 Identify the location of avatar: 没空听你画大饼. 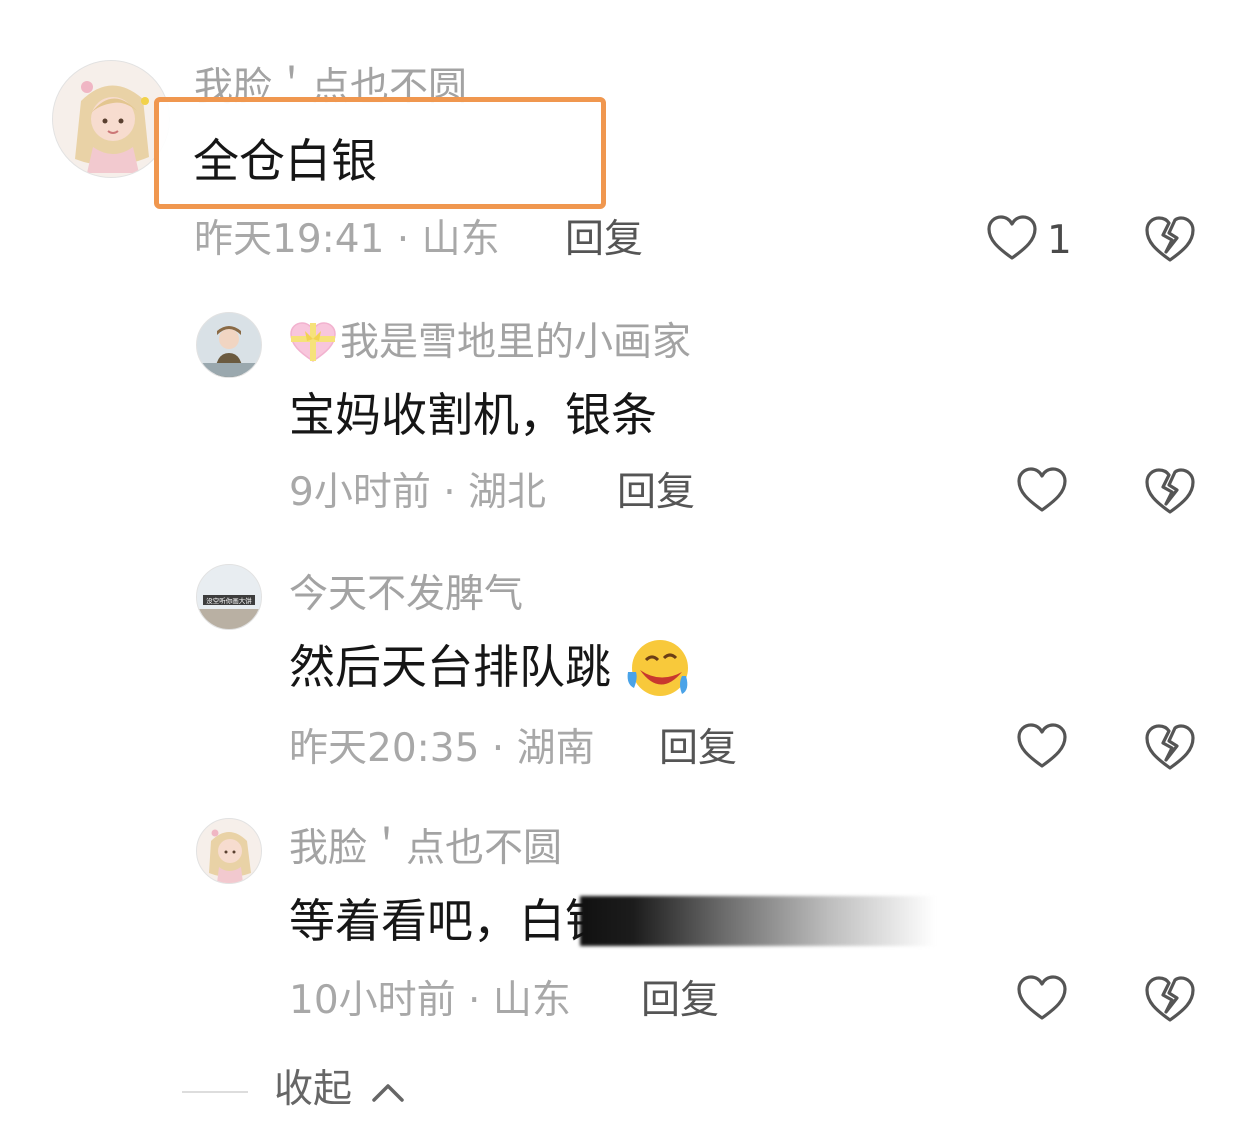
(229, 597).